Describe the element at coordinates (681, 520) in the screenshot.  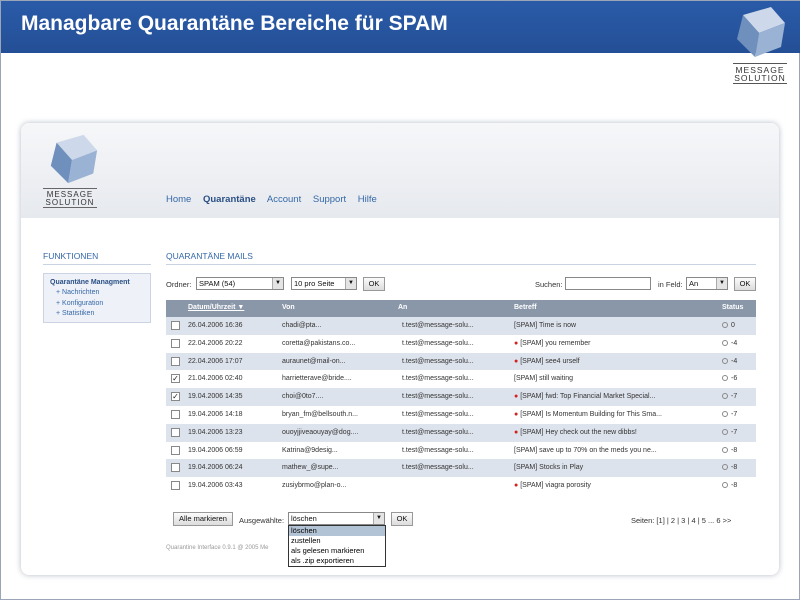
I see `pagination: Seiten: [1] | 2 | 3 | 4 | 5 ... 6 >>` at that location.